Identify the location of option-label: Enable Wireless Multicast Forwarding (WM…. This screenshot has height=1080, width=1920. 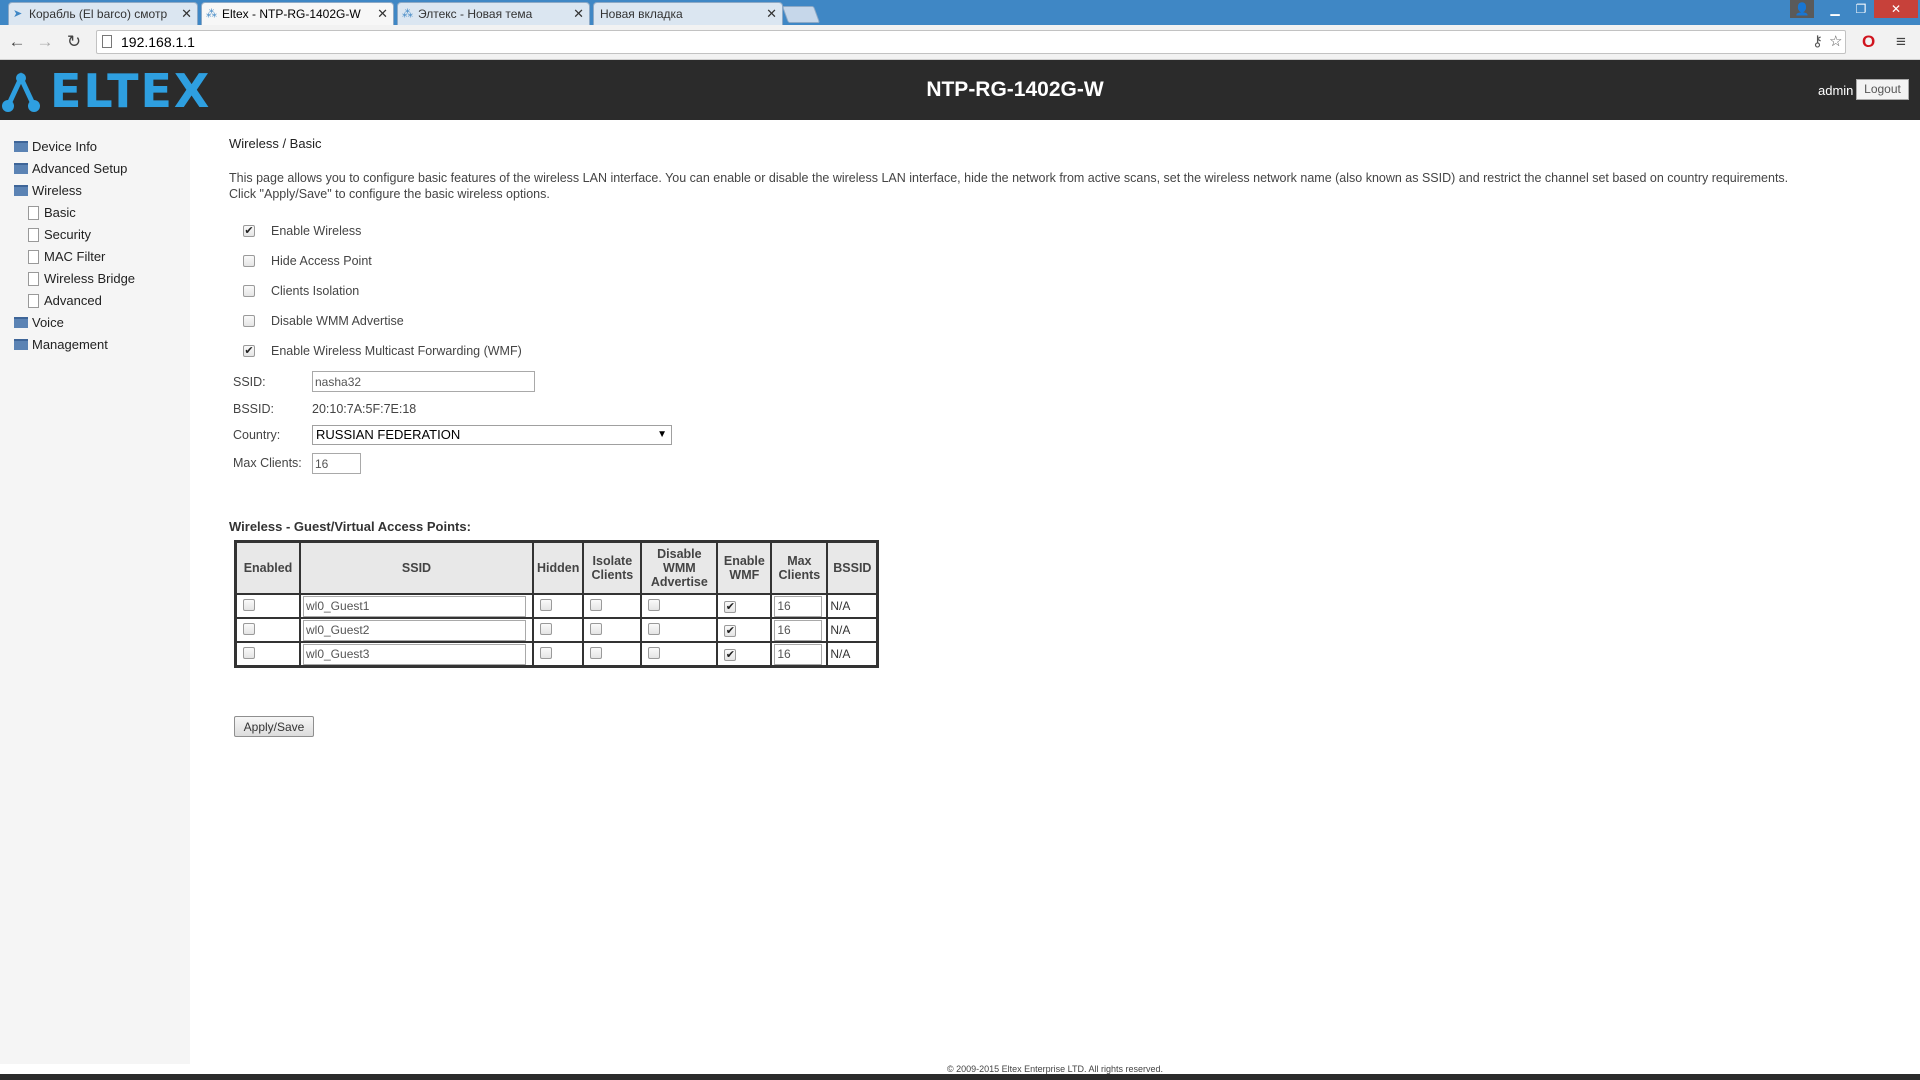
(396, 351).